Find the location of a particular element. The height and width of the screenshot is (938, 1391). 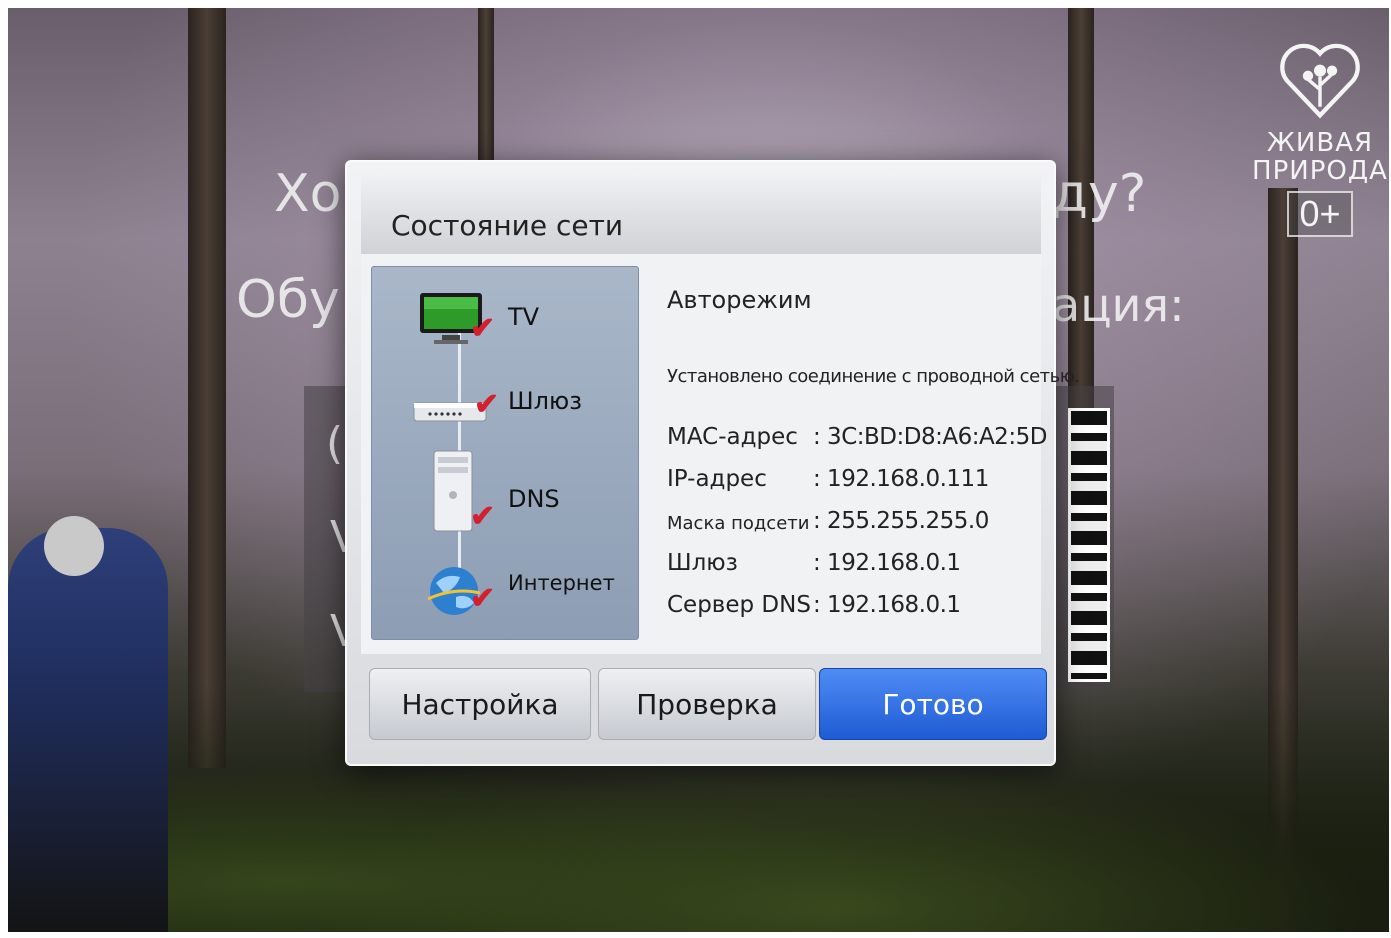

dialog-title: Состояние сети is located at coordinates (507, 225).